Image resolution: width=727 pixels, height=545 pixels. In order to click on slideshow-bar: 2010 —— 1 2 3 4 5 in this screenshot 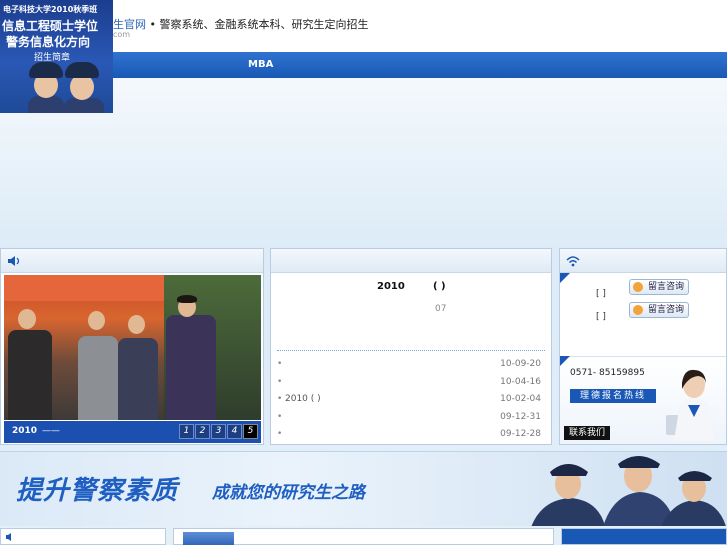, I will do `click(132, 432)`.